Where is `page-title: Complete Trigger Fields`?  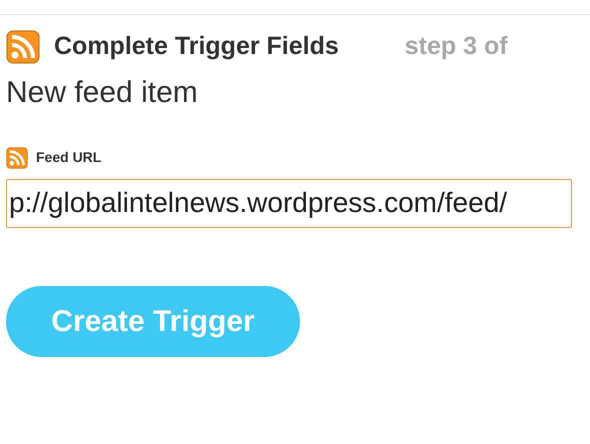 page-title: Complete Trigger Fields is located at coordinates (196, 46).